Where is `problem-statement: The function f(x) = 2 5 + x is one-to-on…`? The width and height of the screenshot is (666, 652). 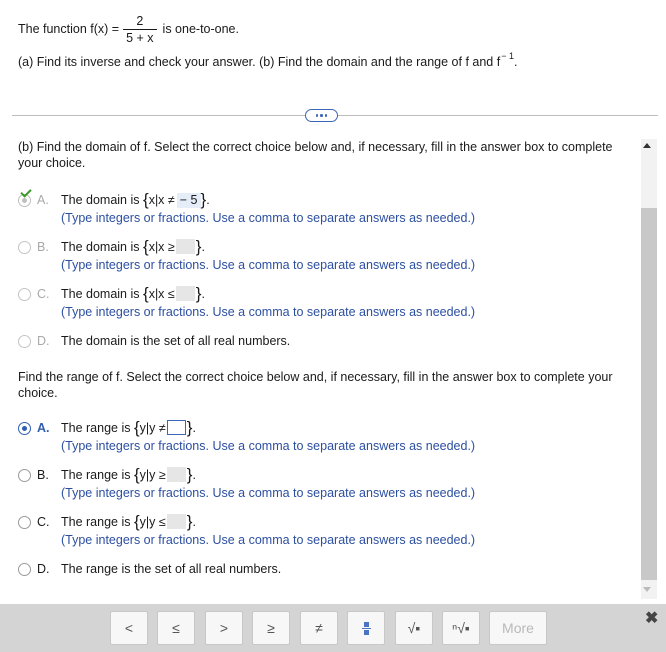 problem-statement: The function f(x) = 2 5 + x is one-to-on… is located at coordinates (338, 39).